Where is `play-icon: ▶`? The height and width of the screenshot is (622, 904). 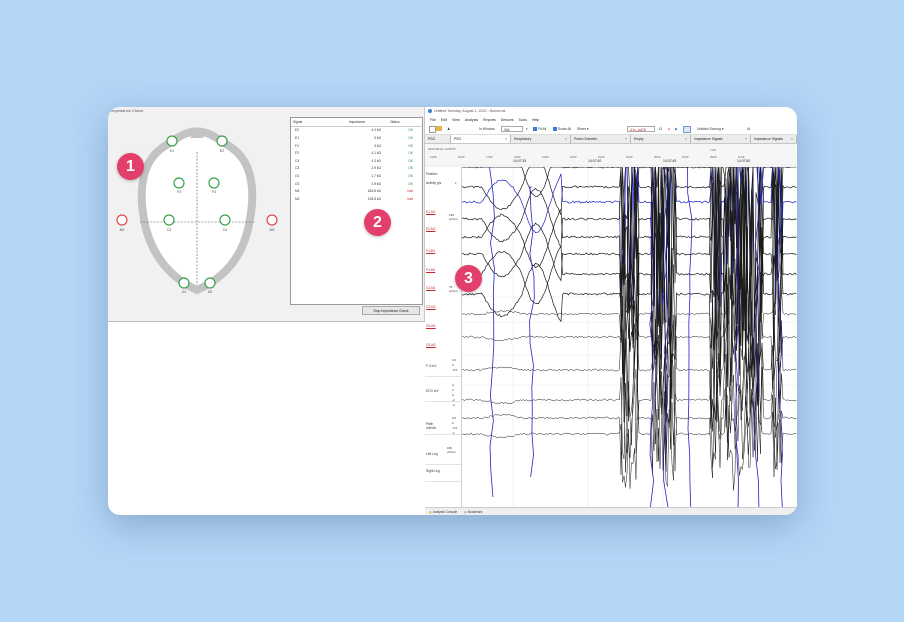
play-icon: ▶ is located at coordinates (676, 129).